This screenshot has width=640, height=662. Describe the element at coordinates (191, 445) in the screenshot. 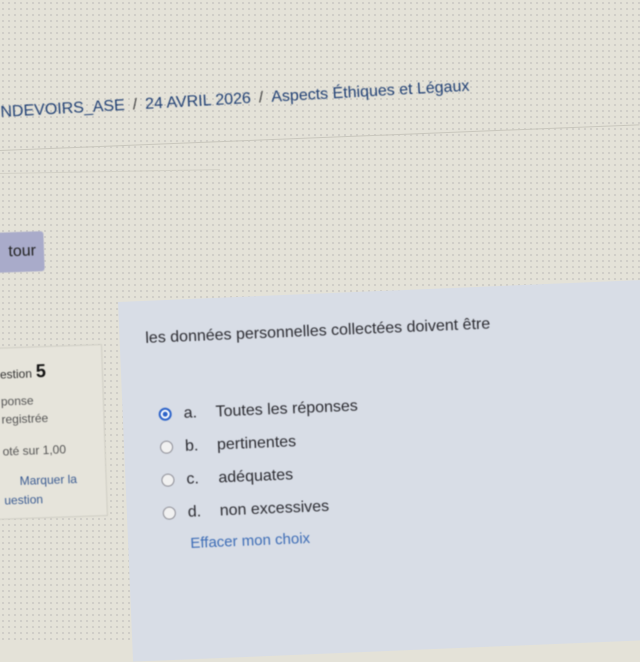

I see `option-letter: b.` at that location.